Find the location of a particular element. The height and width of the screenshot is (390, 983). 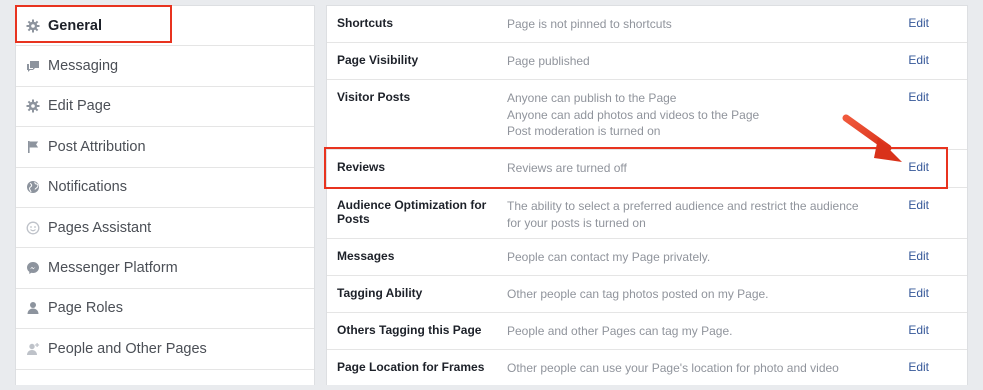

sidebar-item-label: Page Roles is located at coordinates (85, 308).